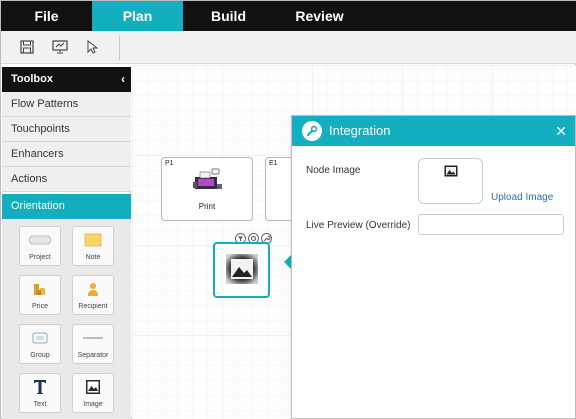 The image size is (576, 419). I want to click on printer-icon, so click(207, 178).